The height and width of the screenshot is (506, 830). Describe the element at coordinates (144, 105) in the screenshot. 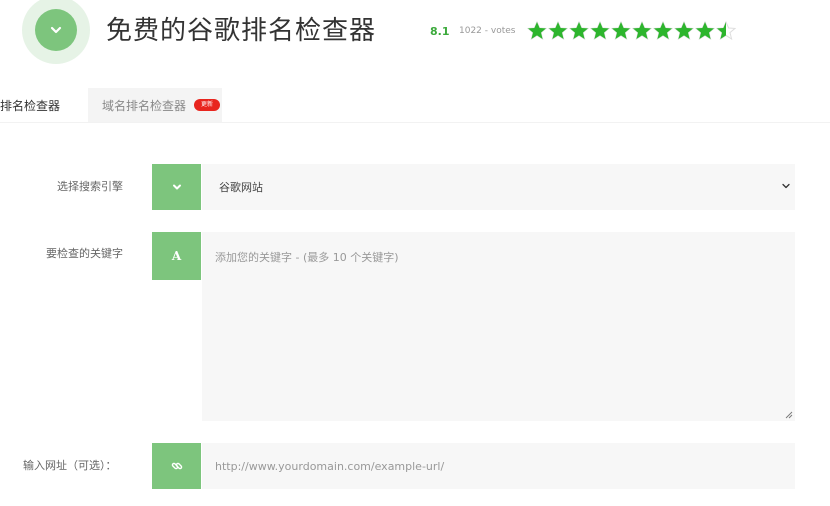

I see `tab-label: 域名排名检查器` at that location.